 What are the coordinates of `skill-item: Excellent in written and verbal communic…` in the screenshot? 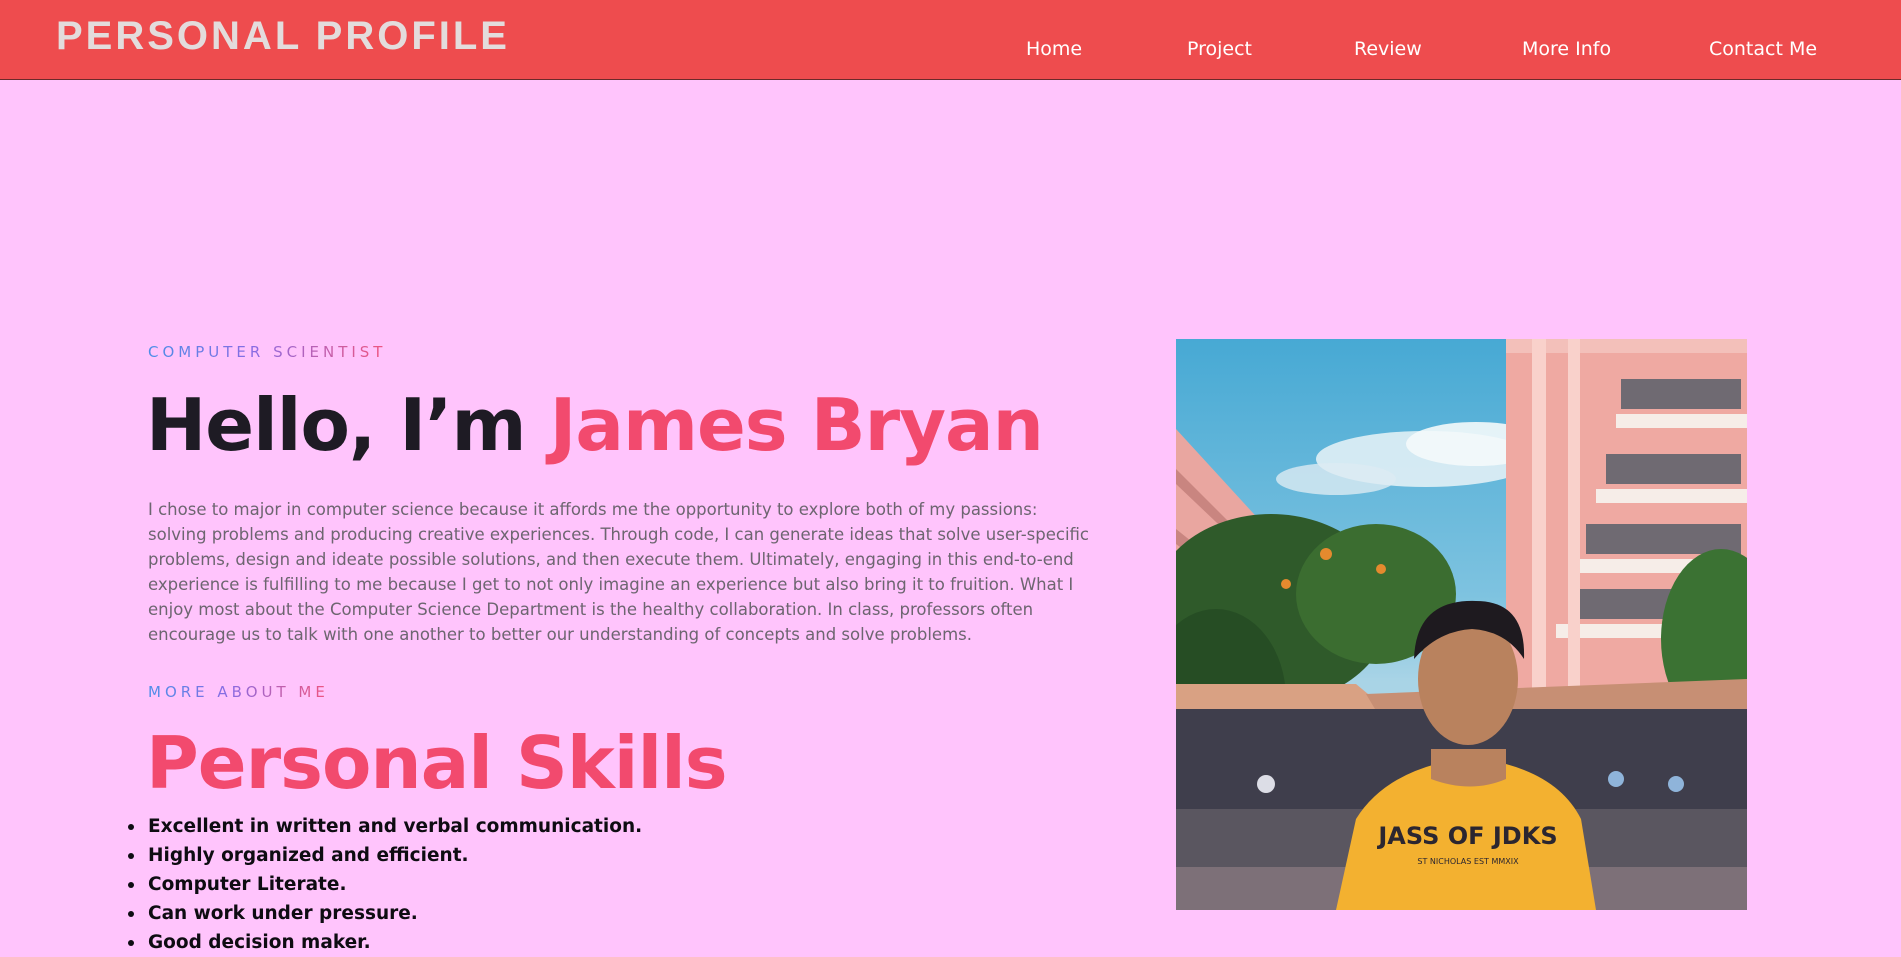 It's located at (384, 826).